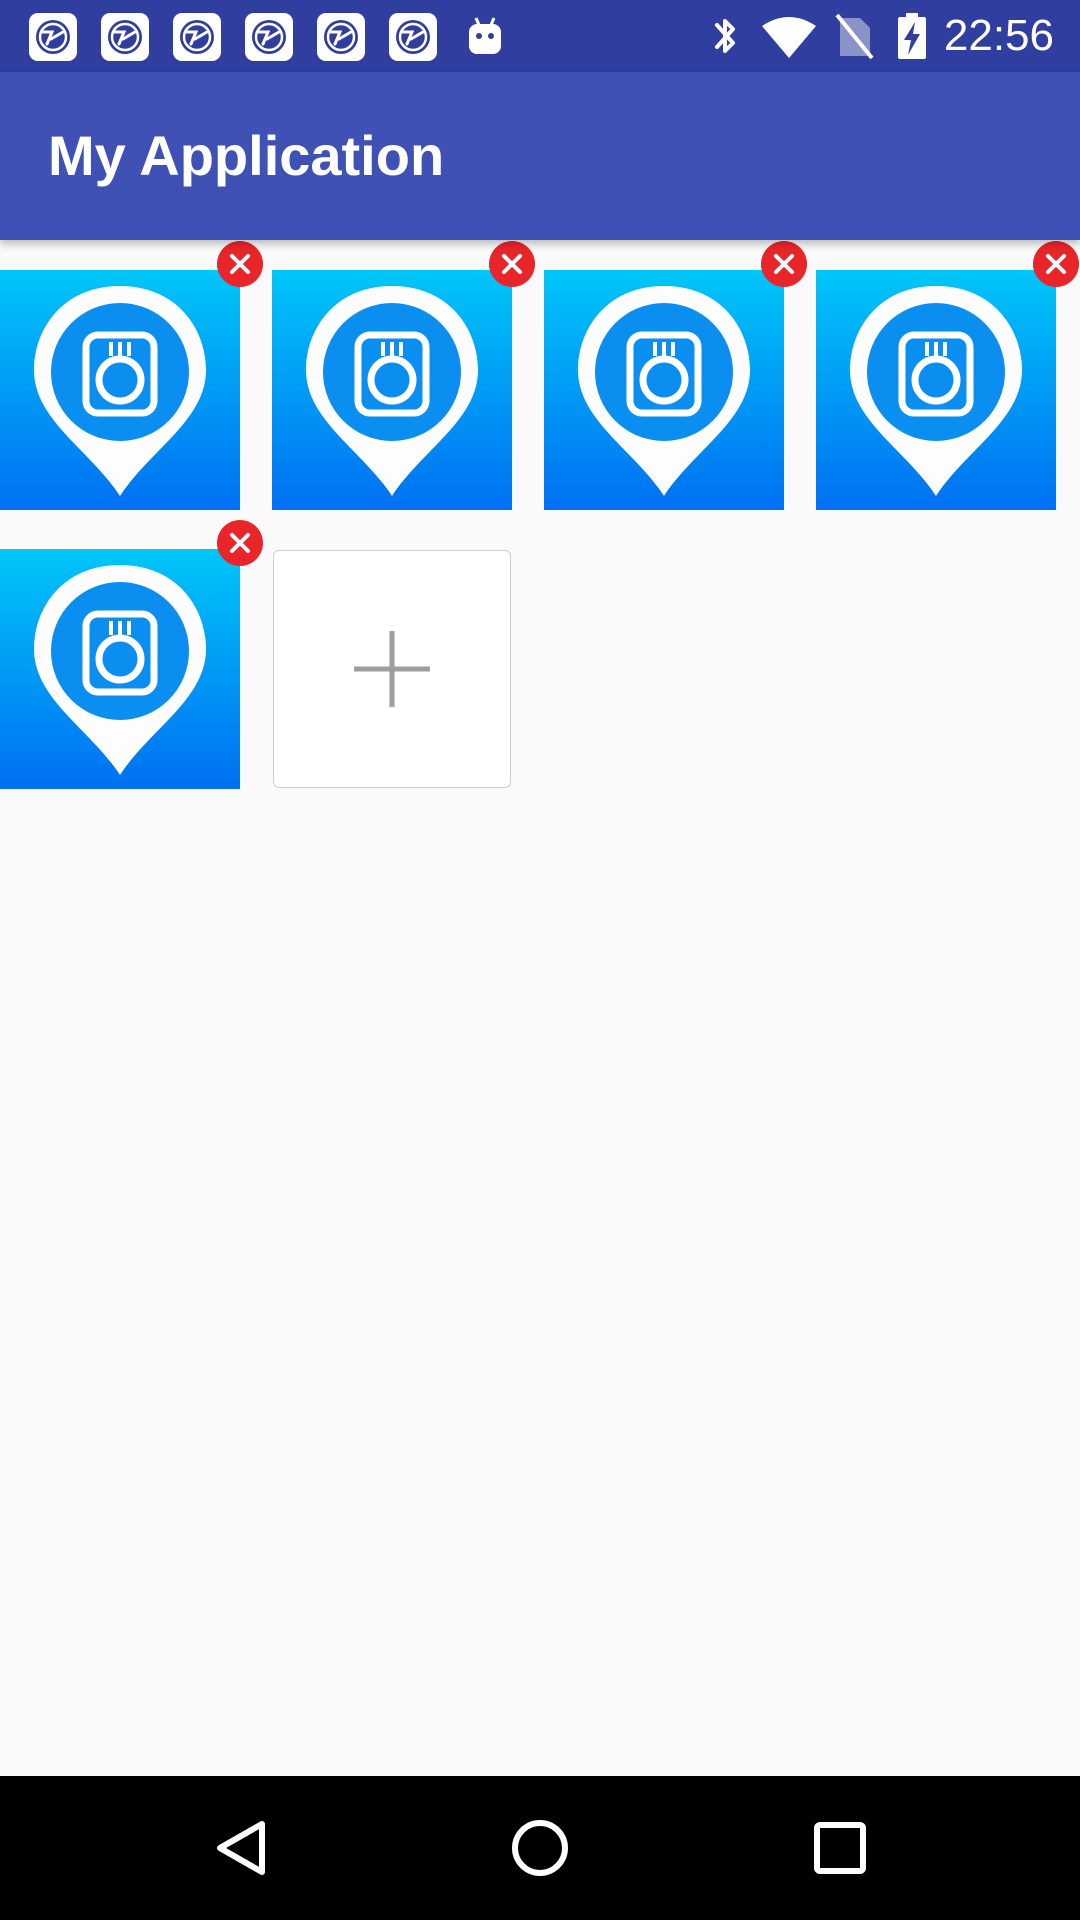  Describe the element at coordinates (912, 36) in the screenshot. I see `battery-charging-icon` at that location.